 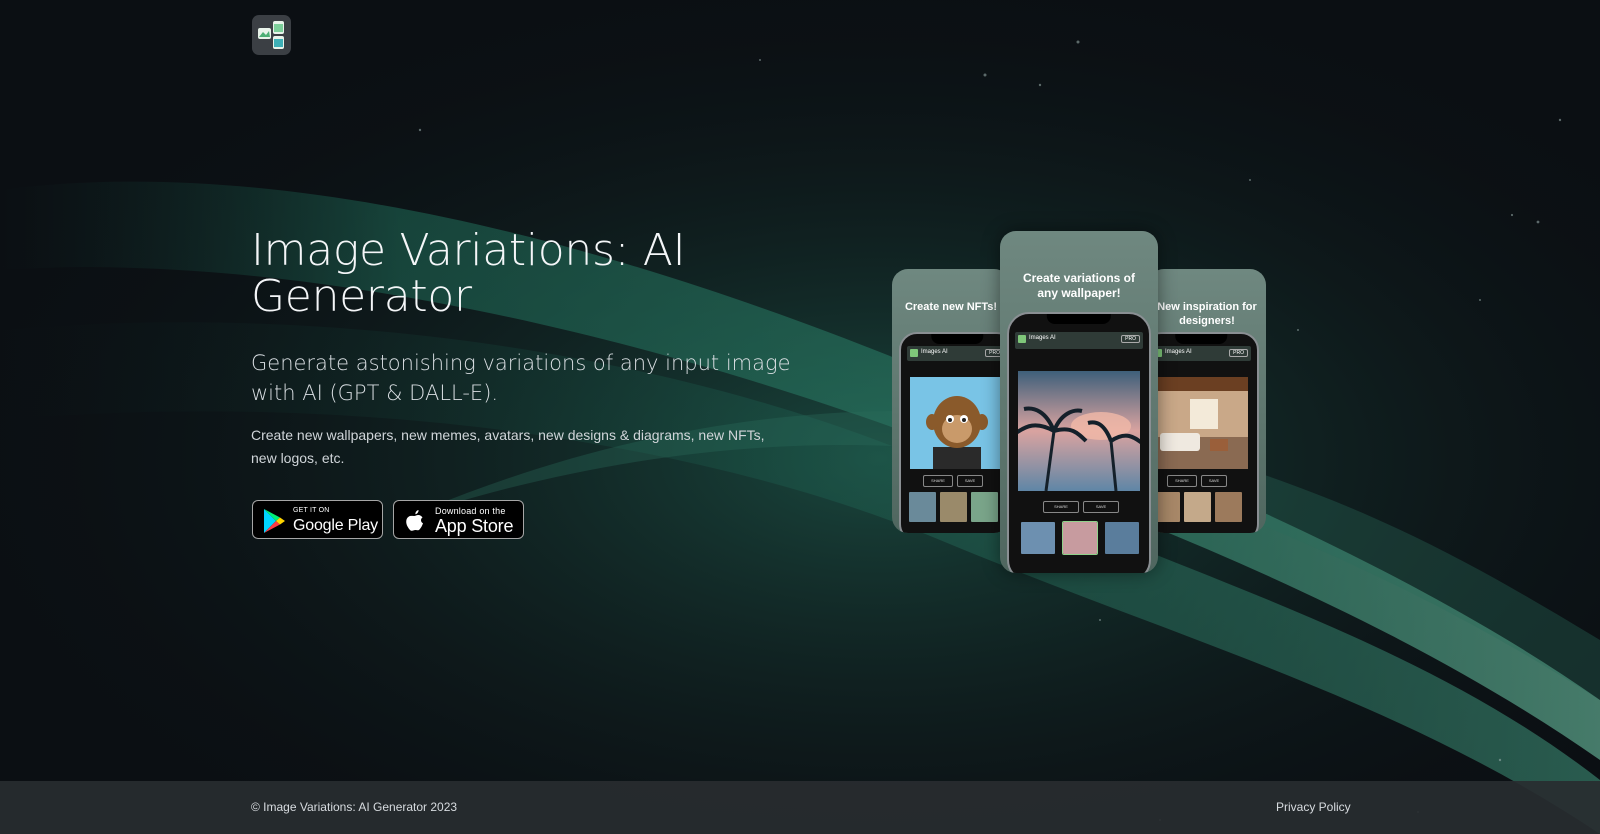 What do you see at coordinates (311, 510) in the screenshot?
I see `google-play-small-label: GET IT ON` at bounding box center [311, 510].